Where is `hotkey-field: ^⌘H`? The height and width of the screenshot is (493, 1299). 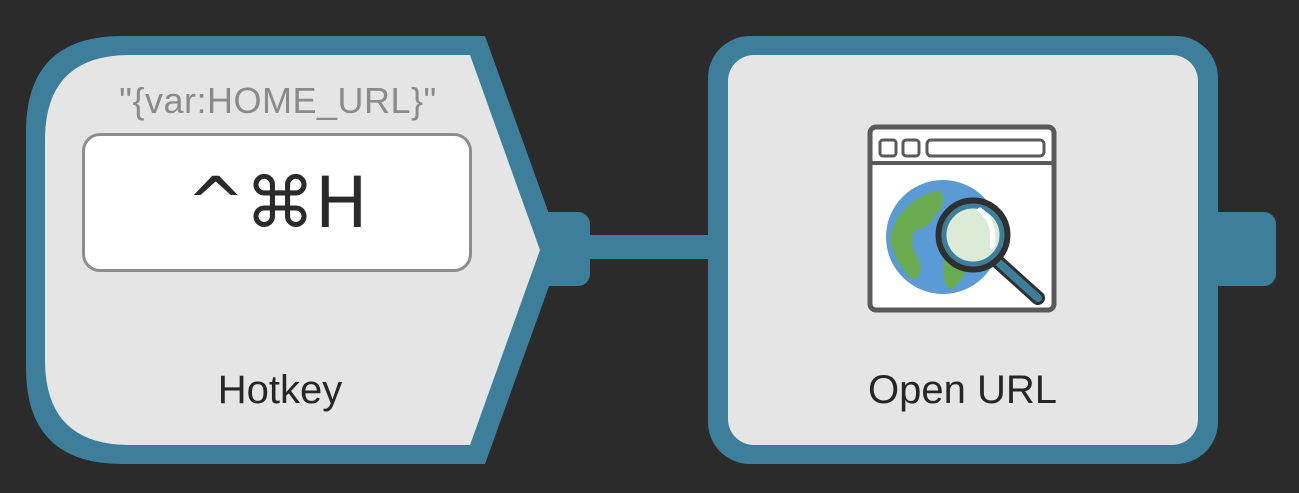
hotkey-field: ^⌘H is located at coordinates (277, 202).